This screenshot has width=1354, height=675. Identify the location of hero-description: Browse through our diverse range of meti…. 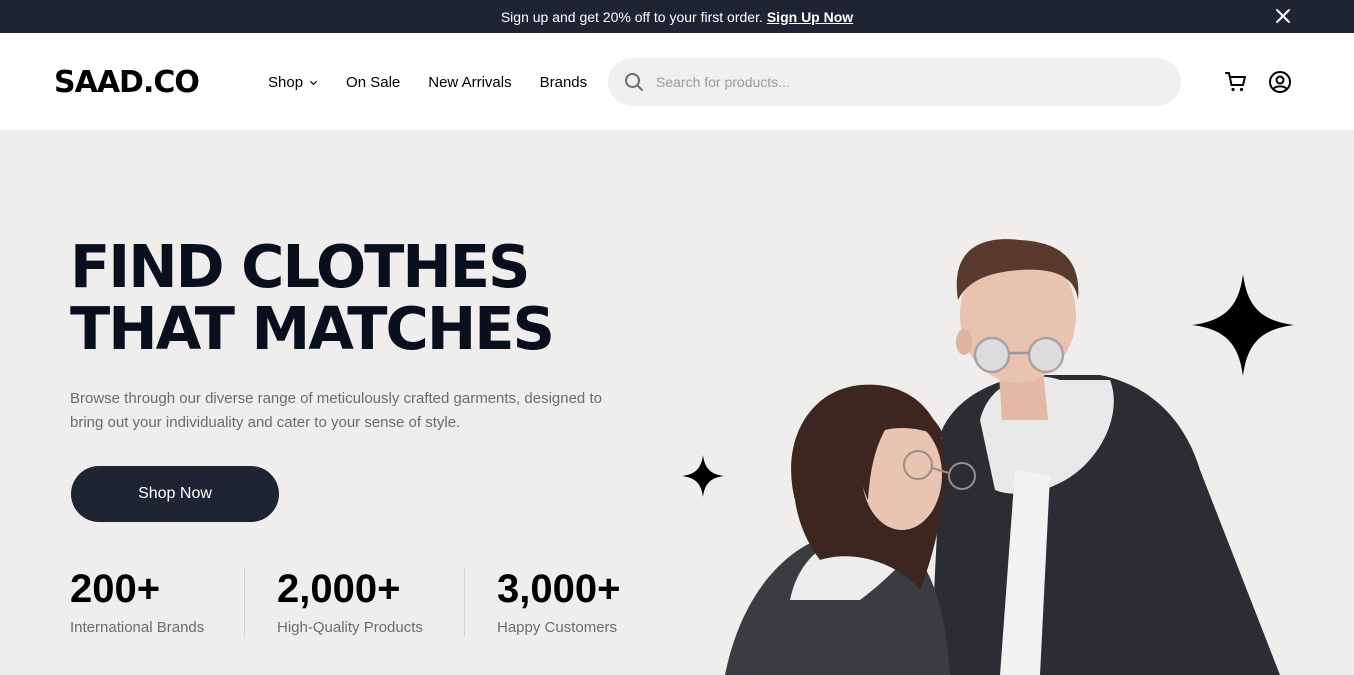
(336, 410).